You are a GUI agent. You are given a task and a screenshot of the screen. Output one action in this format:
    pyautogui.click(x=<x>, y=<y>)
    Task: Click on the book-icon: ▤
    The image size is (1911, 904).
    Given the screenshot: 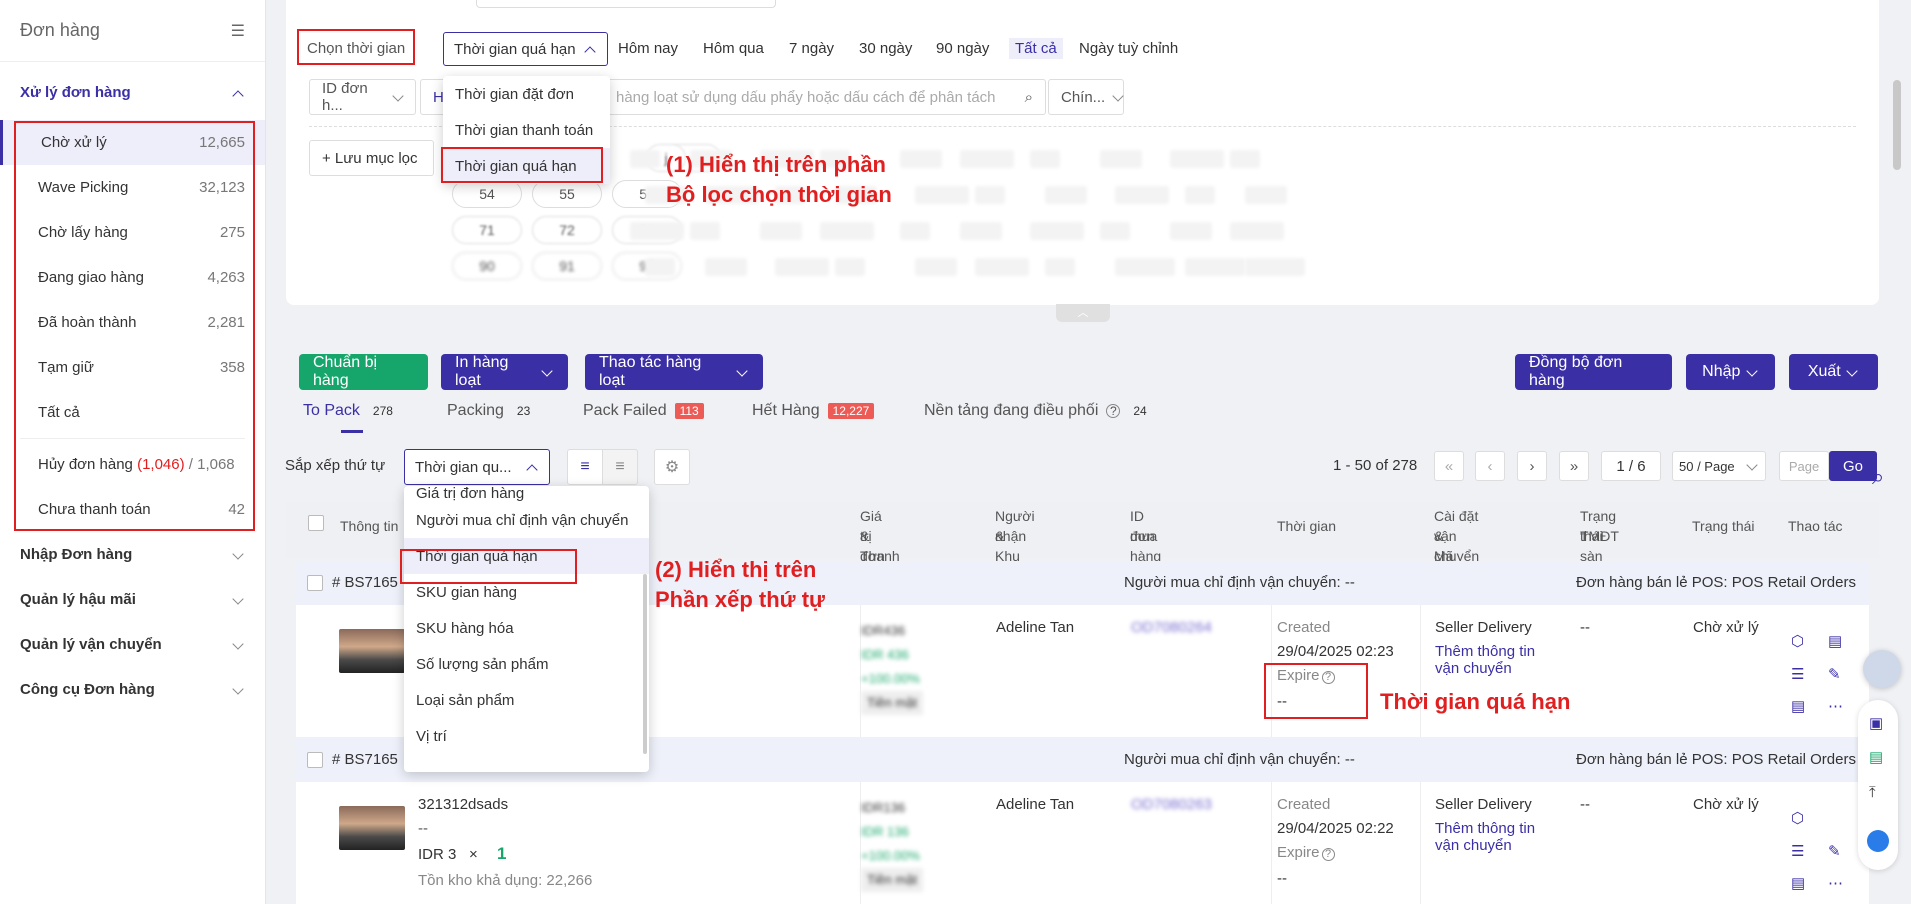 What is the action you would take?
    pyautogui.click(x=1876, y=757)
    